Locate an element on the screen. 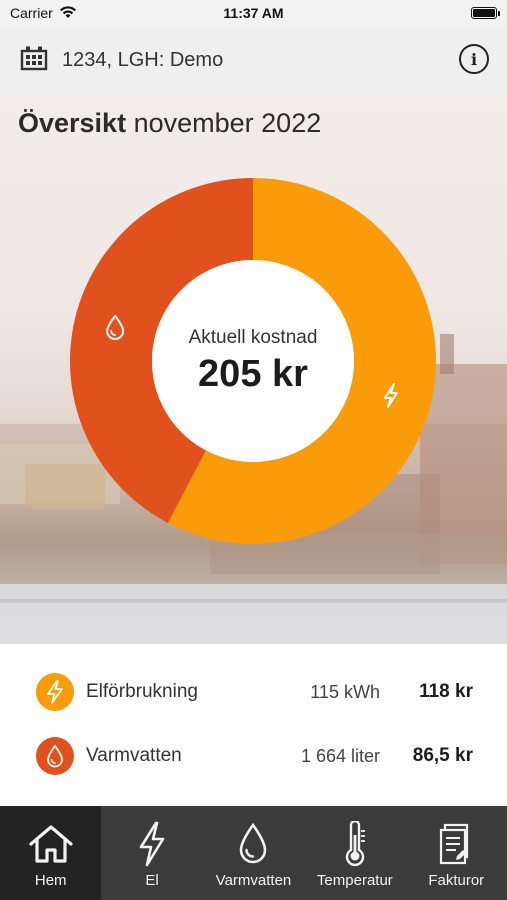 The width and height of the screenshot is (507, 900). consumption-row-hot-water: Varmvatten 1 664 liter 86,5 kr is located at coordinates (253, 756).